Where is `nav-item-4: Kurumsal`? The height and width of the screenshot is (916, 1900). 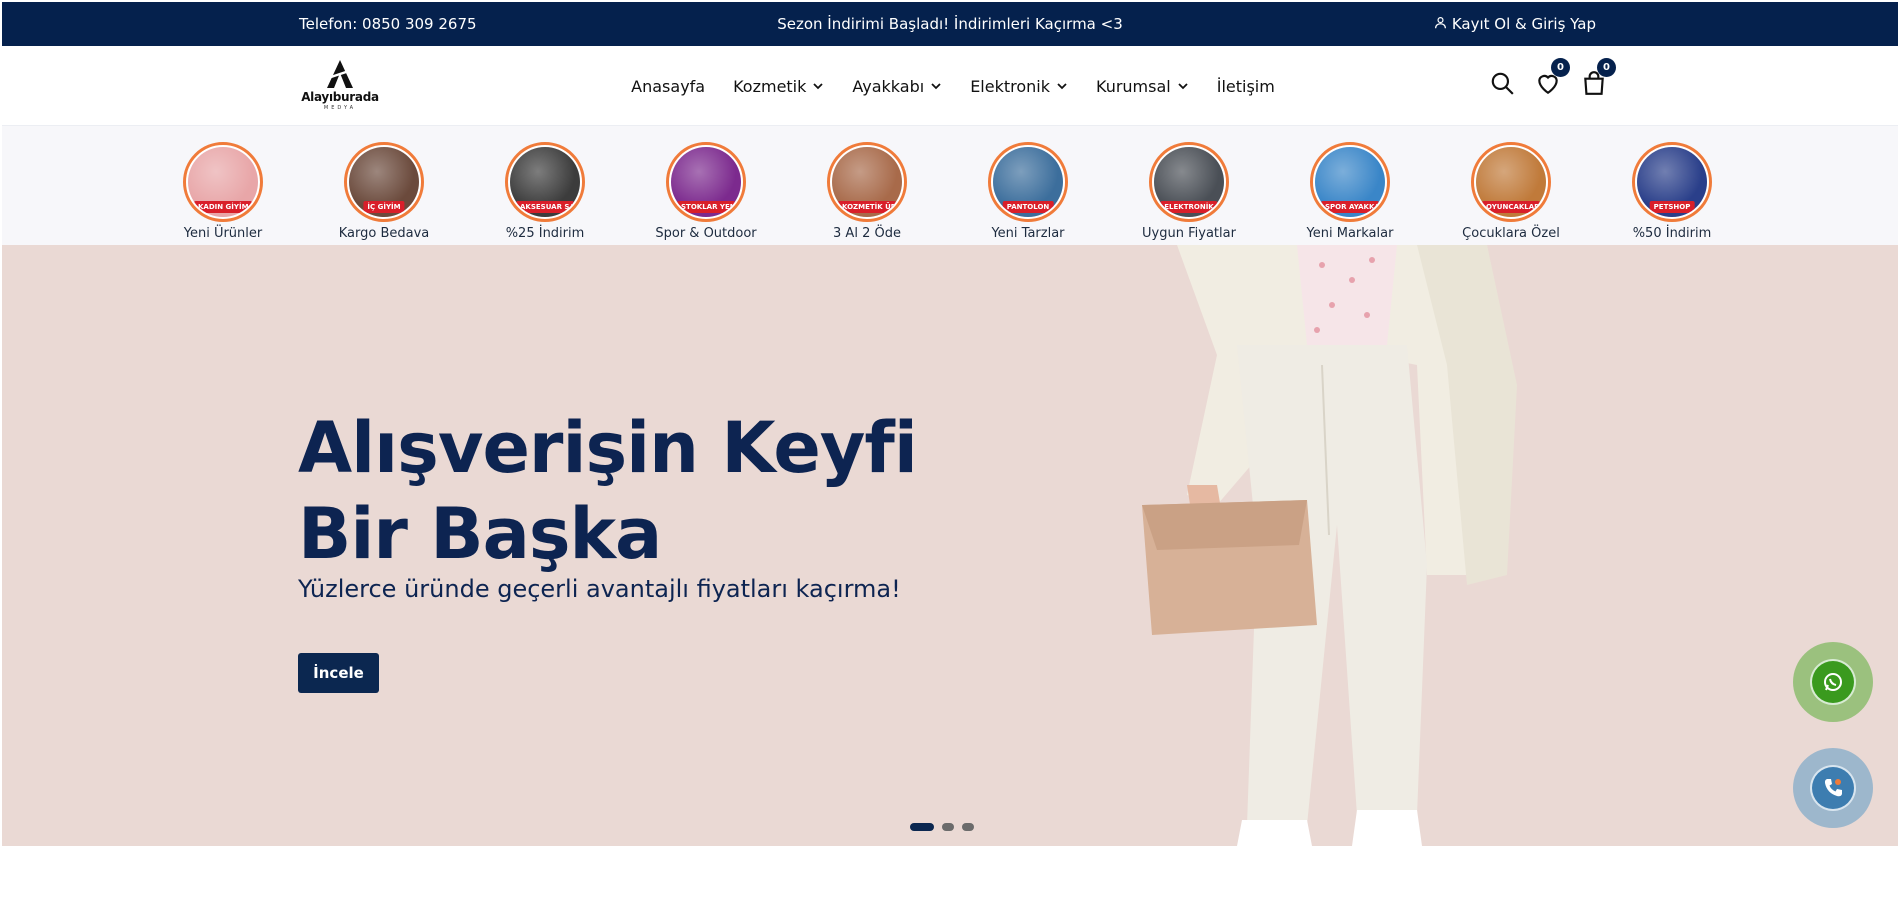
nav-item-4: Kurumsal is located at coordinates (1142, 86).